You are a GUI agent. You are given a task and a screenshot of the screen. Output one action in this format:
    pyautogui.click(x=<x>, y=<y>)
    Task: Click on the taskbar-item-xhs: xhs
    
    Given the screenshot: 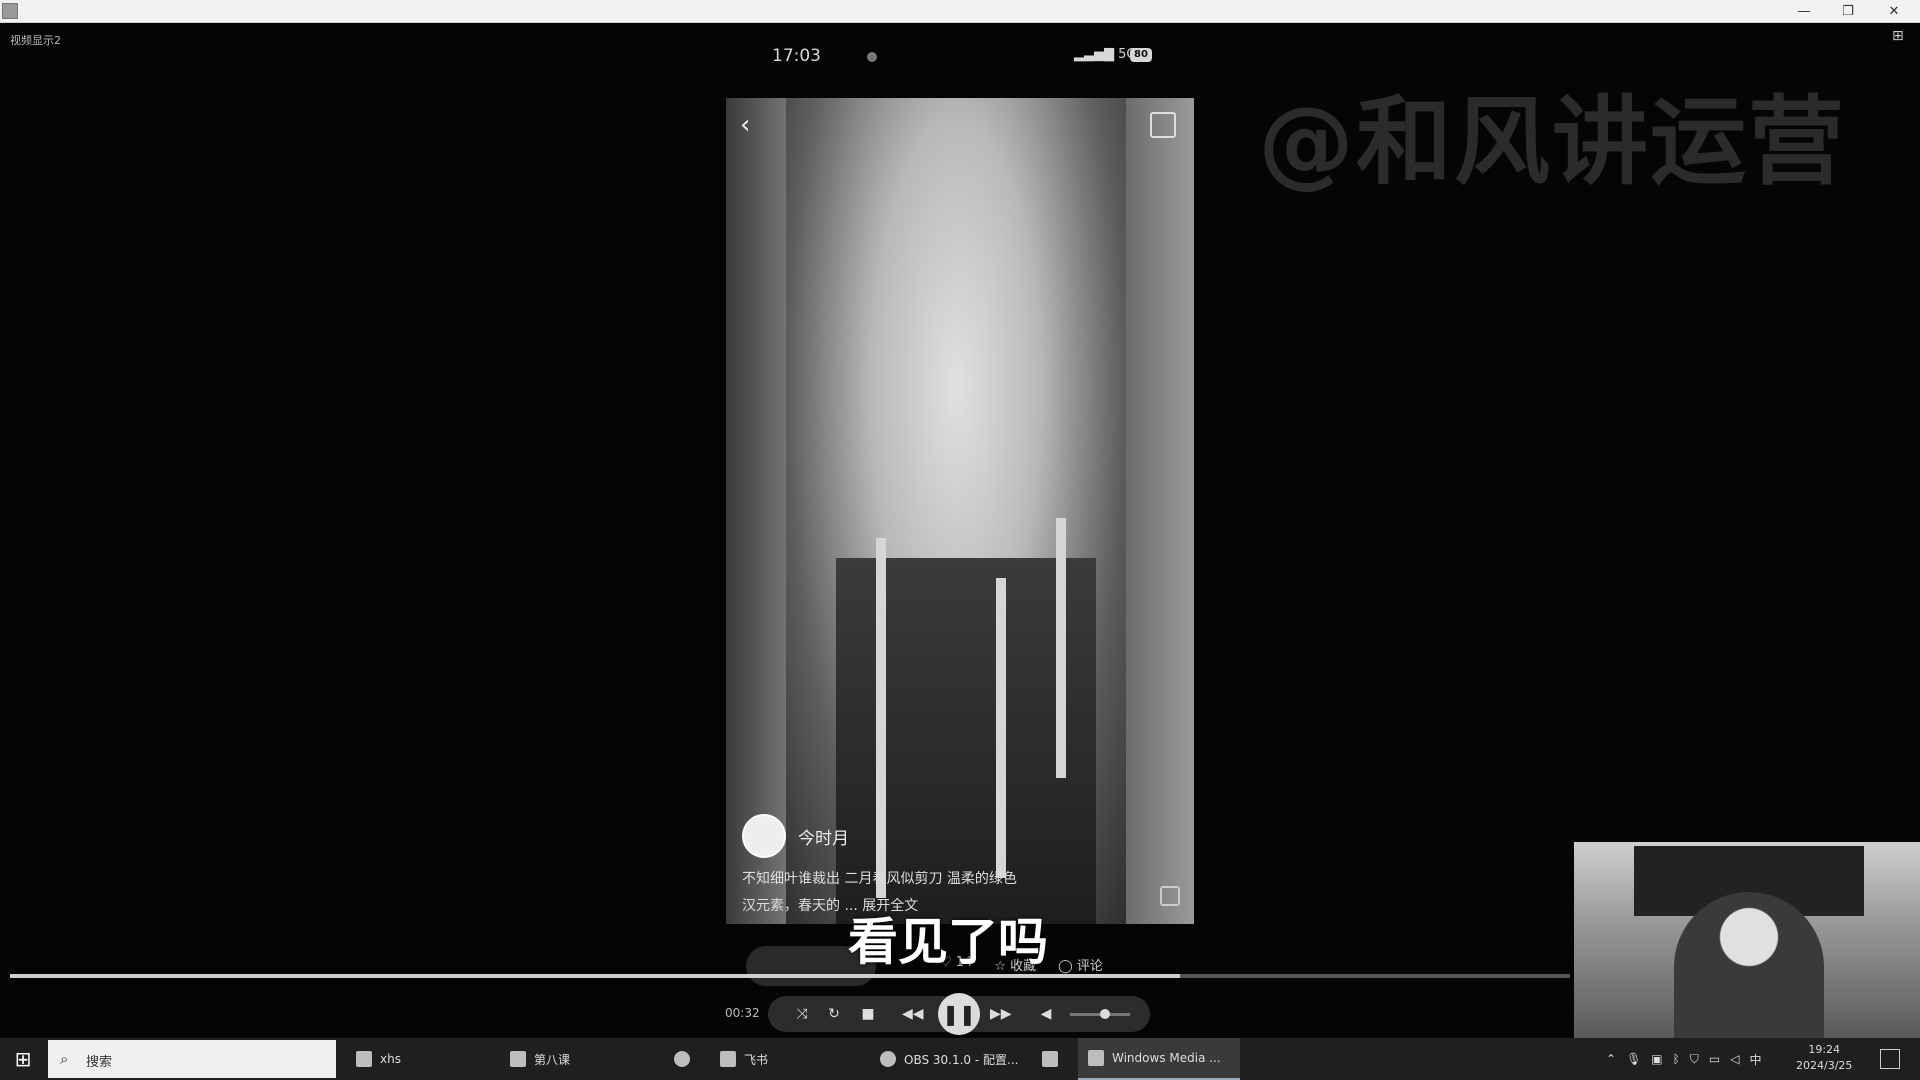 What is the action you would take?
    pyautogui.click(x=431, y=1059)
    